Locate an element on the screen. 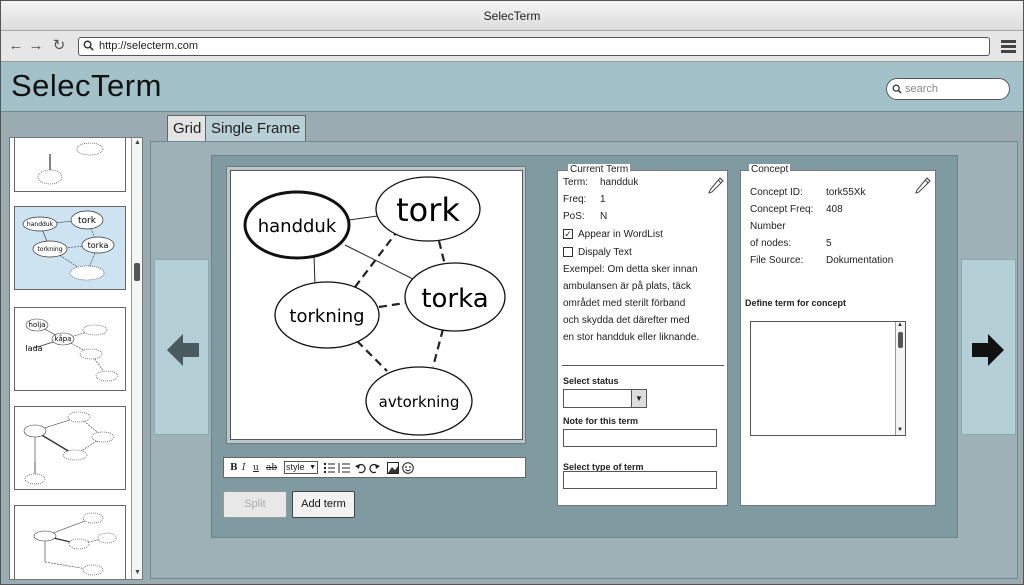 This screenshot has width=1024, height=585. tab-grid: Grid is located at coordinates (187, 128).